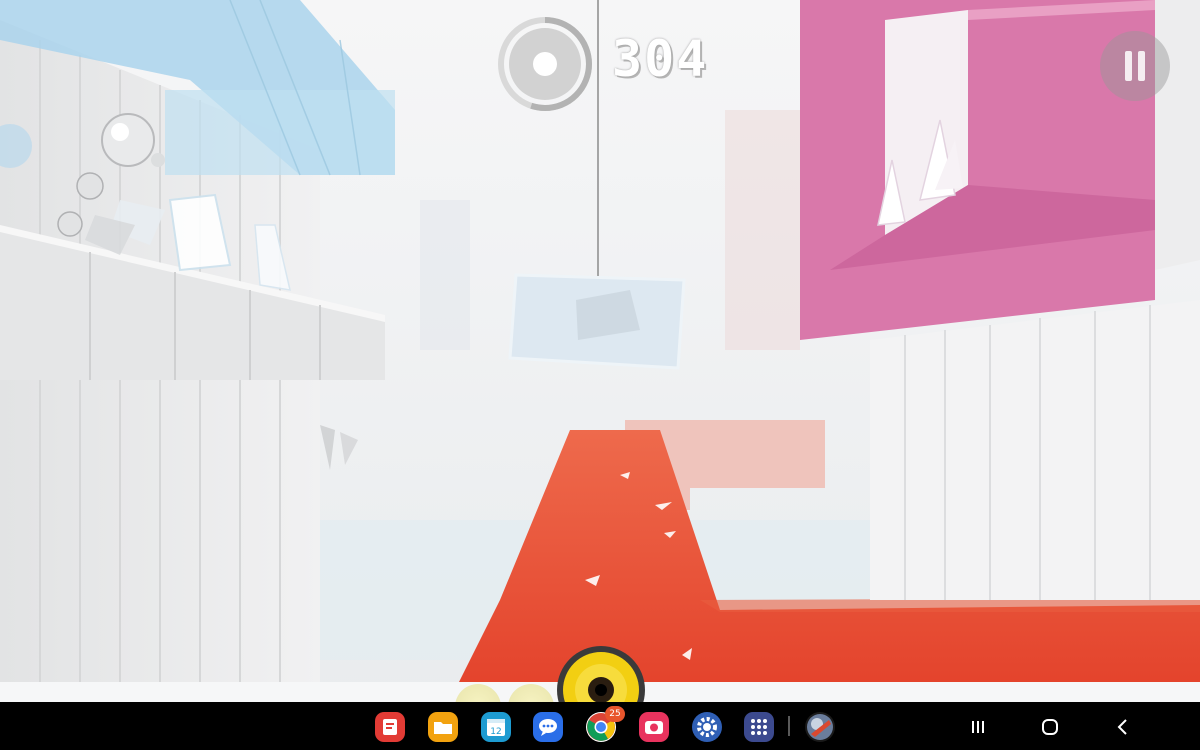 The width and height of the screenshot is (1200, 750). Describe the element at coordinates (707, 727) in the screenshot. I see `settings-icon` at that location.